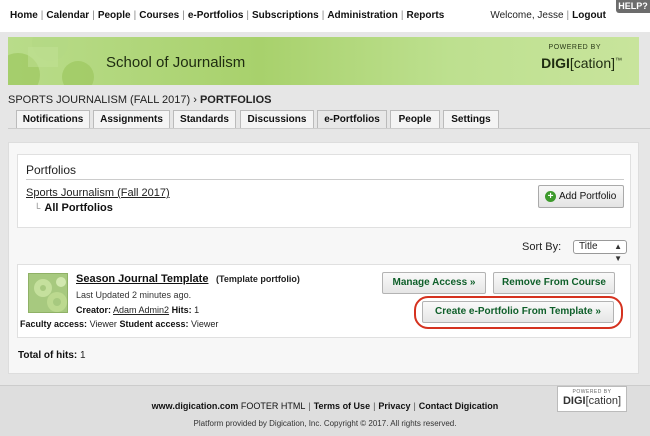  What do you see at coordinates (471, 119) in the screenshot?
I see `tab-settings: Settings` at bounding box center [471, 119].